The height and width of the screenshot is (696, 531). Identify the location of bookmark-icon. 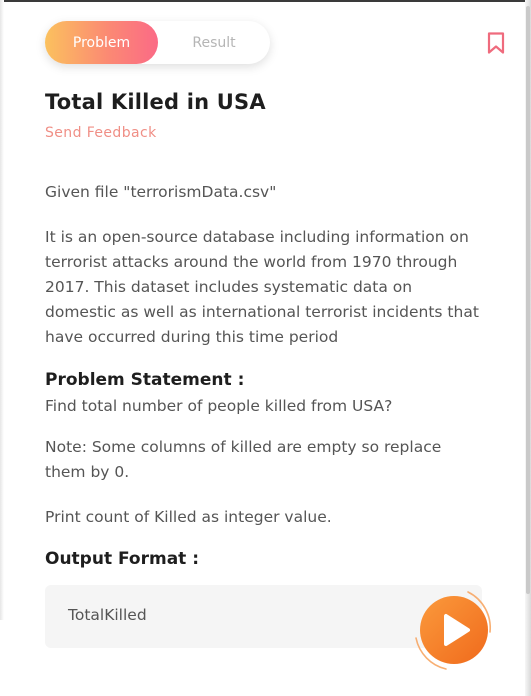
(496, 43).